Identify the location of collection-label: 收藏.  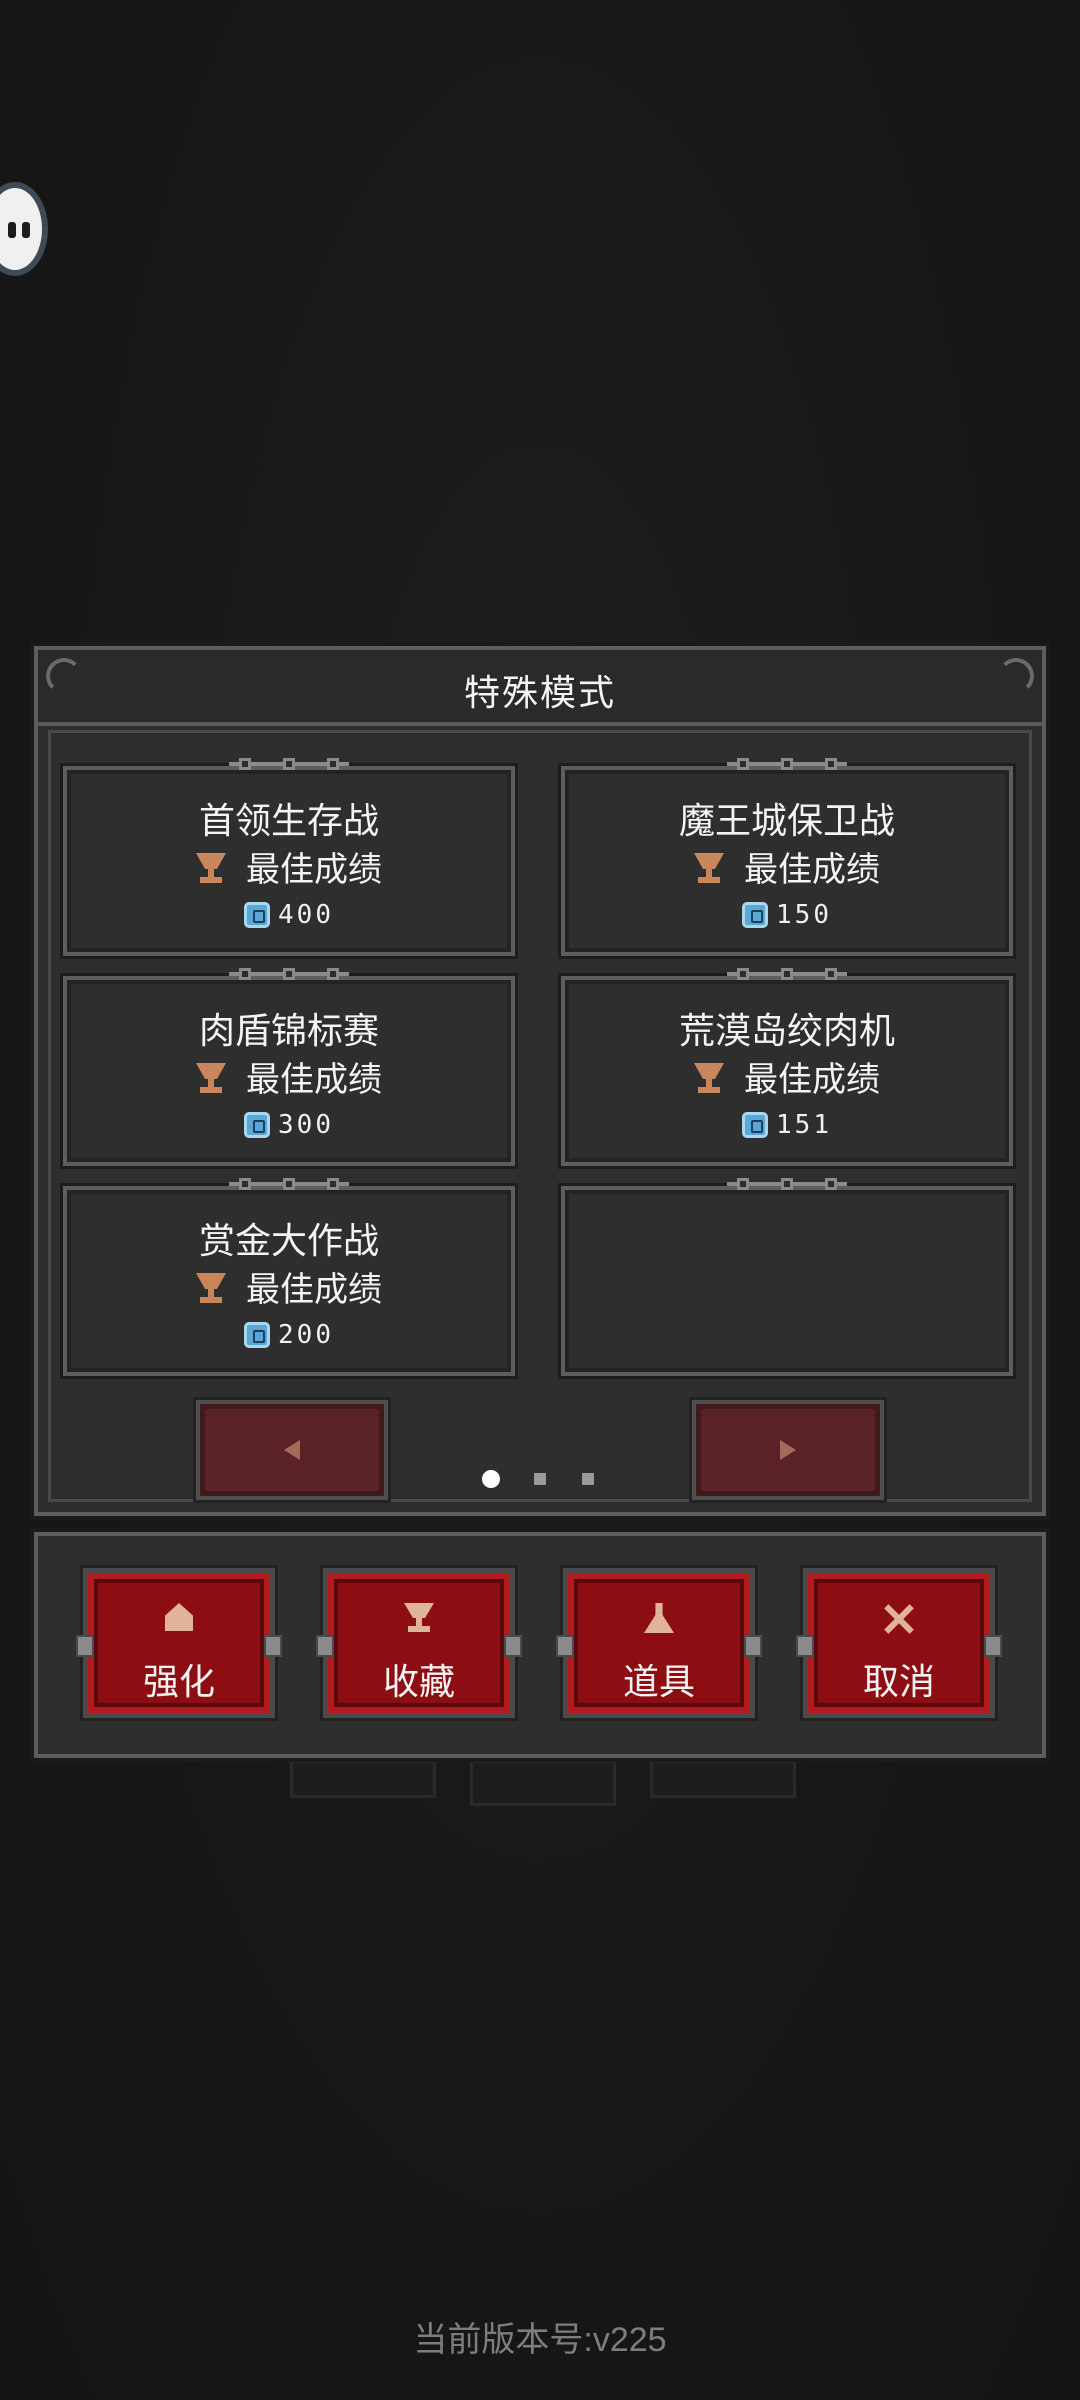
(418, 1682).